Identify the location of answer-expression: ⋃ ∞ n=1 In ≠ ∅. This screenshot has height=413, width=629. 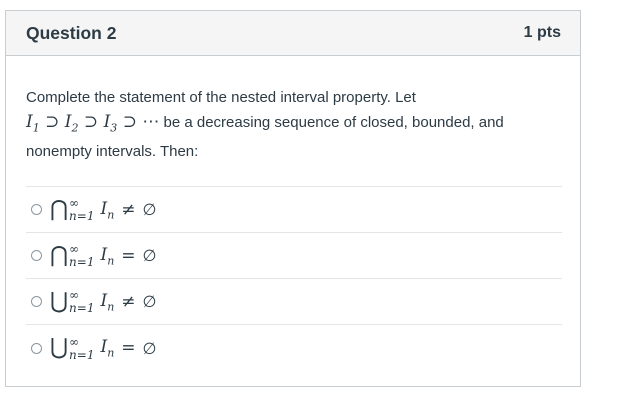
(103, 302).